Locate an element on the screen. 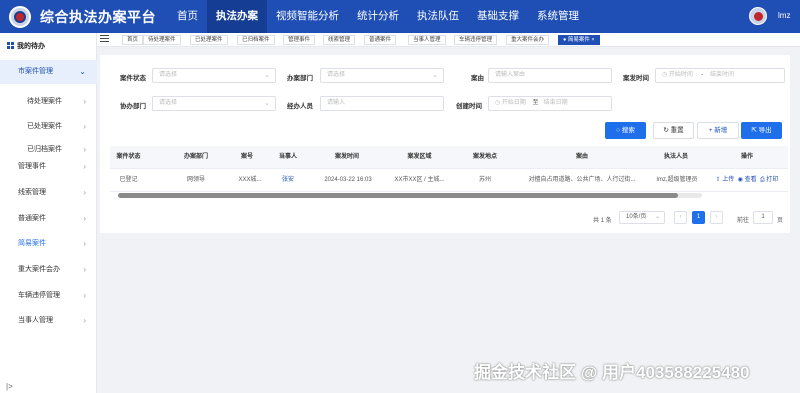 The image size is (800, 393). cell-place: 苏州 is located at coordinates (484, 180).